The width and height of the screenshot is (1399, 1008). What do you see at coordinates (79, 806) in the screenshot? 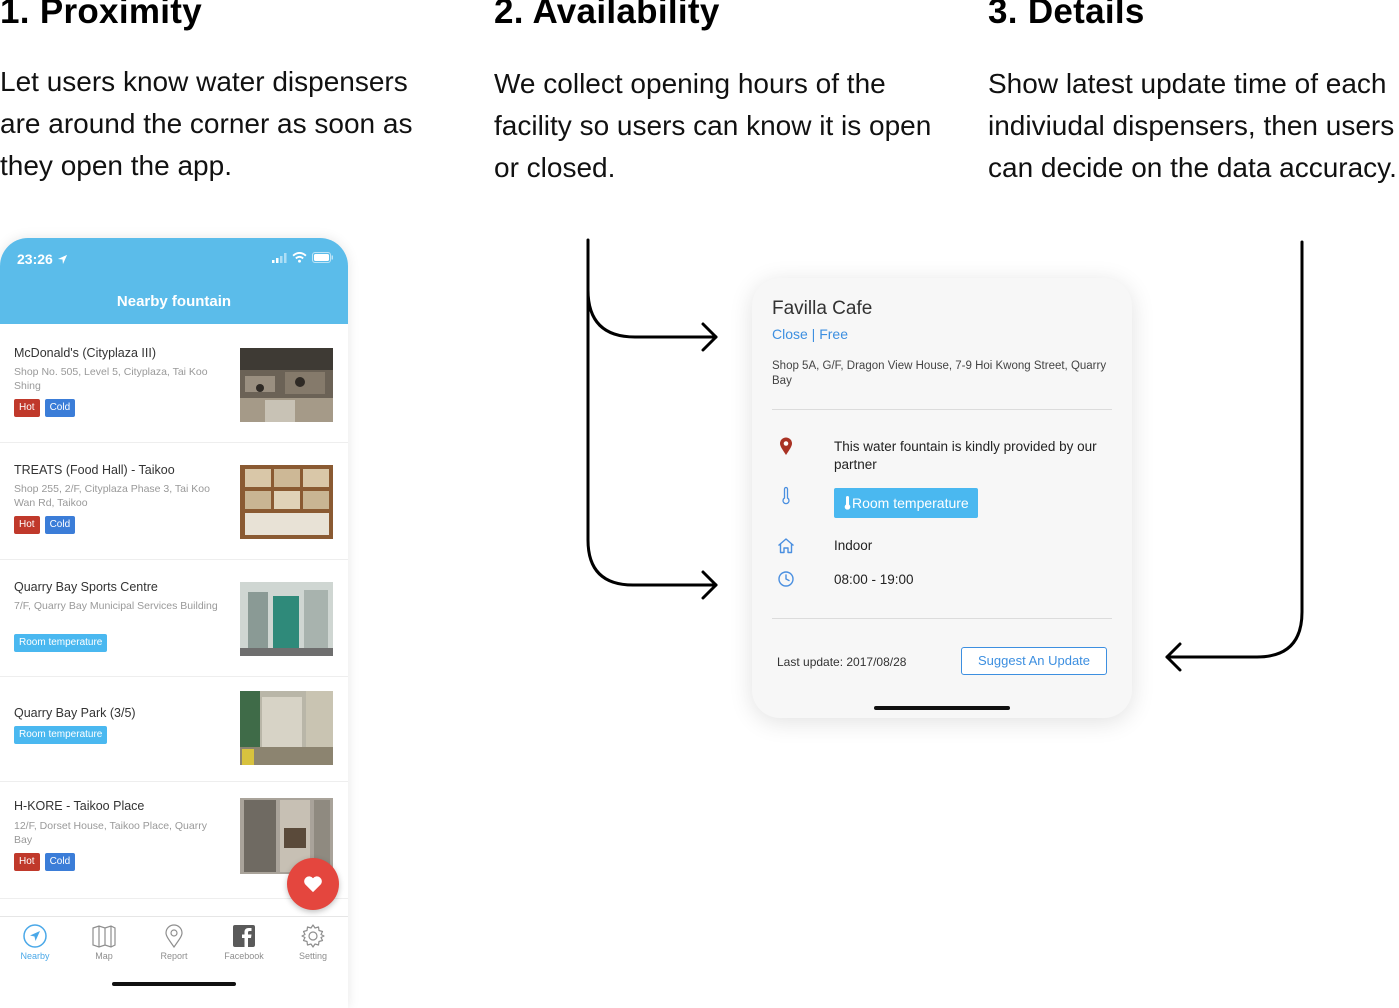
I see `fountain-name: H-KORE - Taikoo Place` at bounding box center [79, 806].